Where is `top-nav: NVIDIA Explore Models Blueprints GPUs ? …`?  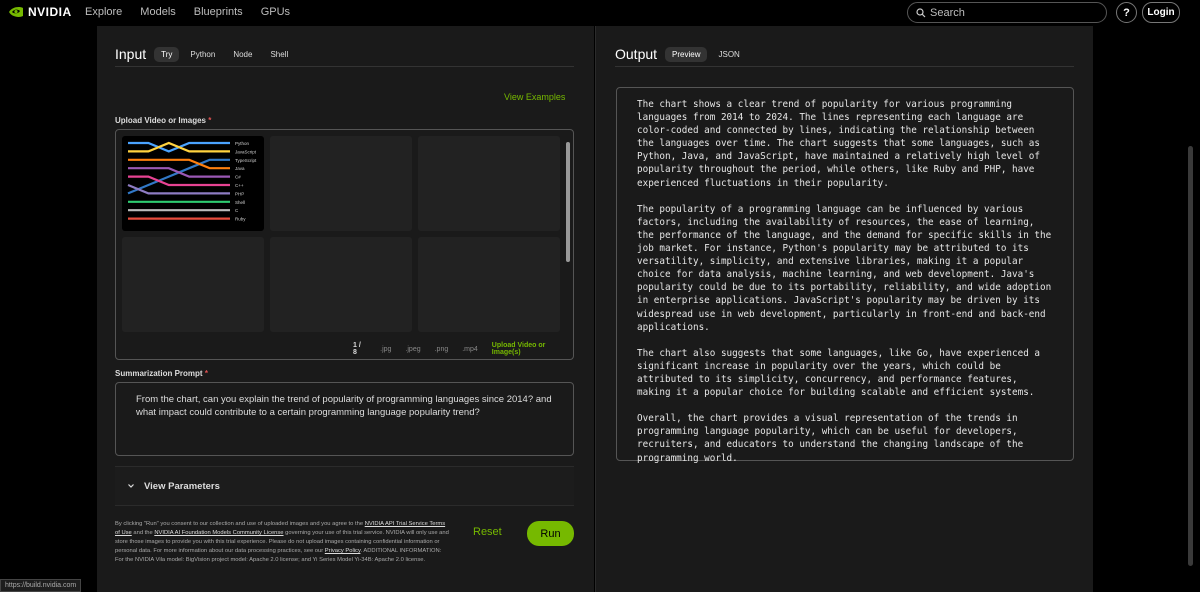
top-nav: NVIDIA Explore Models Blueprints GPUs ? … is located at coordinates (600, 13).